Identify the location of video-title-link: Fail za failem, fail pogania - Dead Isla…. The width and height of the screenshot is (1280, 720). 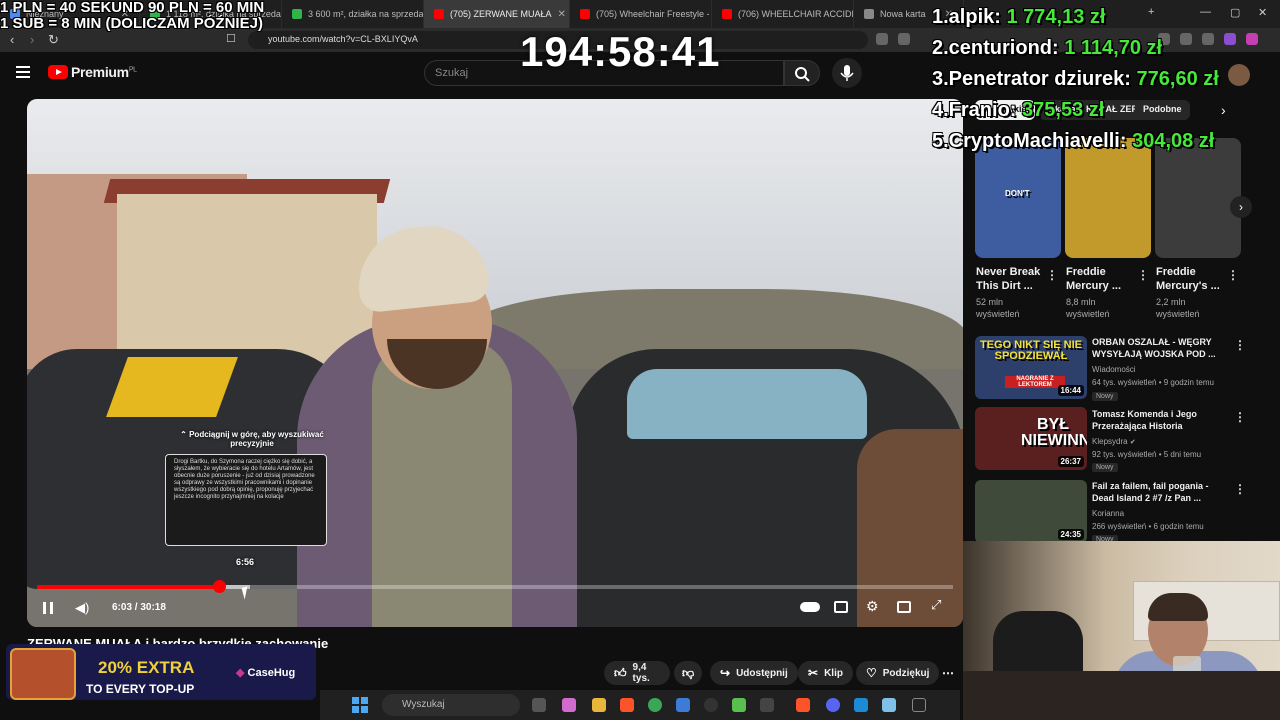
(1156, 492).